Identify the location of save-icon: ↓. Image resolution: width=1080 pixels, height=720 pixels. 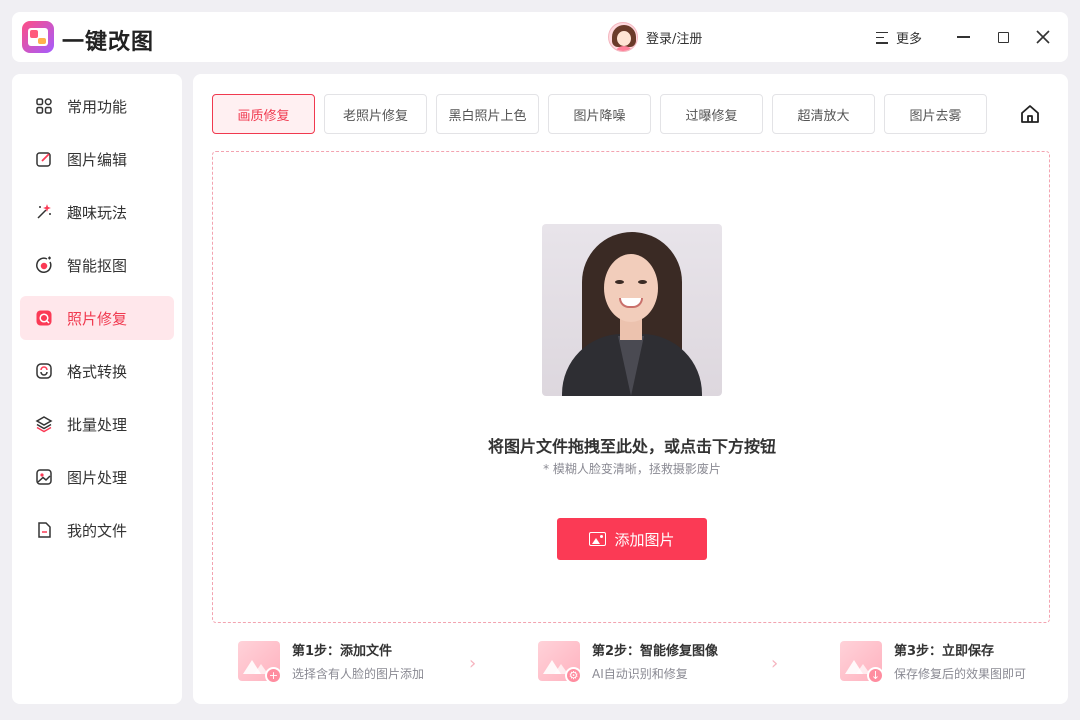
(862, 662).